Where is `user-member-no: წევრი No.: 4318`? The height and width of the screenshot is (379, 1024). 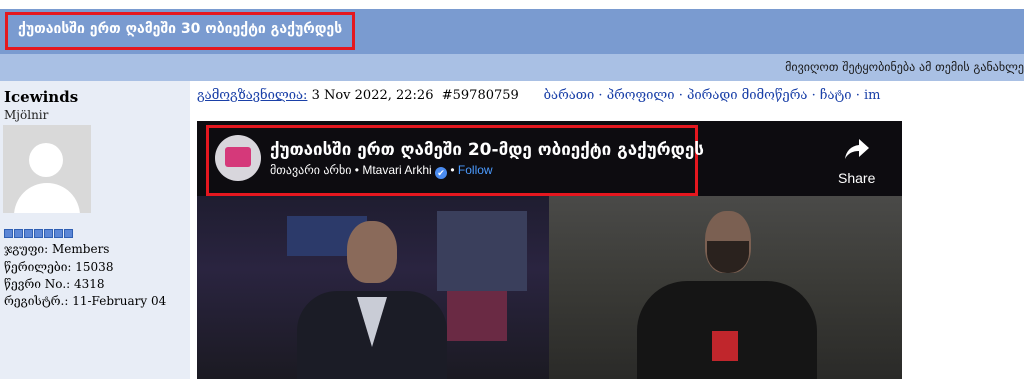
user-member-no: წევრი No.: 4318 is located at coordinates (54, 284).